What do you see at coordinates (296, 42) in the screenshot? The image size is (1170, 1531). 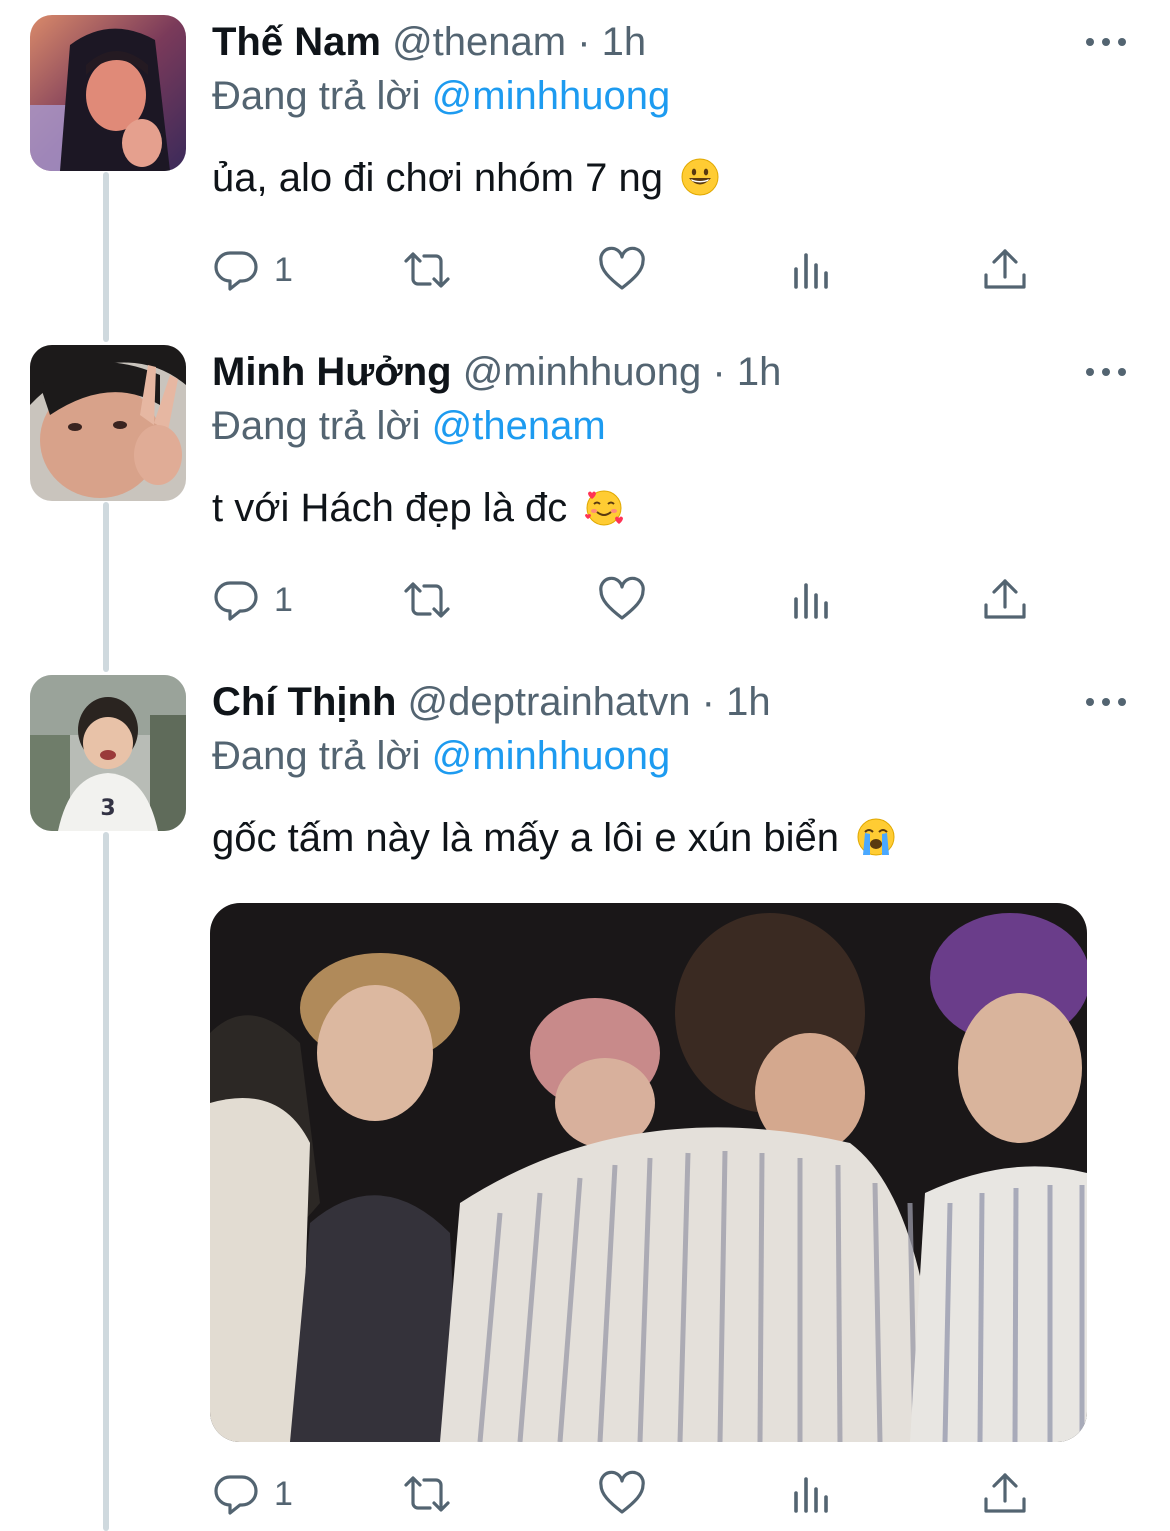 I see `display-name: Thế Nam` at bounding box center [296, 42].